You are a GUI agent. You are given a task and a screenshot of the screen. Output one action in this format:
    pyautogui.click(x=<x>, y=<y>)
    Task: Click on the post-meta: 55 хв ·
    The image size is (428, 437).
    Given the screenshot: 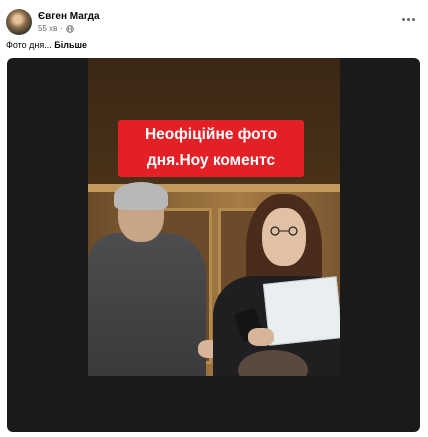 What is the action you would take?
    pyautogui.click(x=56, y=28)
    